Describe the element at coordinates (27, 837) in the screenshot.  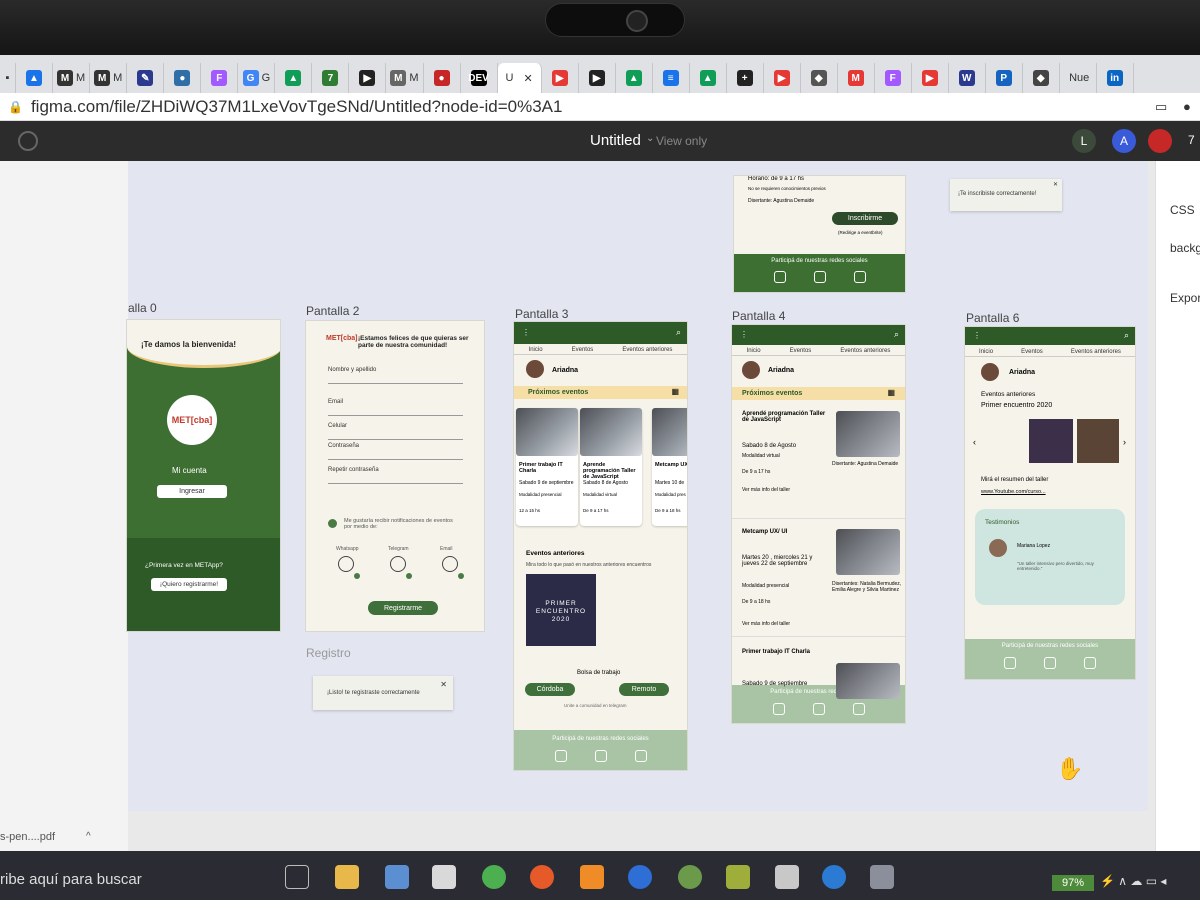
I see `download-filename: s-pen....pdf` at that location.